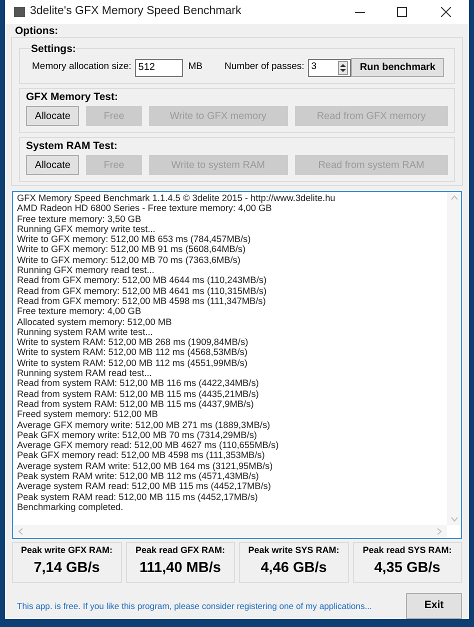  Describe the element at coordinates (67, 568) in the screenshot. I see `result-value: 7,14 GB/s` at that location.